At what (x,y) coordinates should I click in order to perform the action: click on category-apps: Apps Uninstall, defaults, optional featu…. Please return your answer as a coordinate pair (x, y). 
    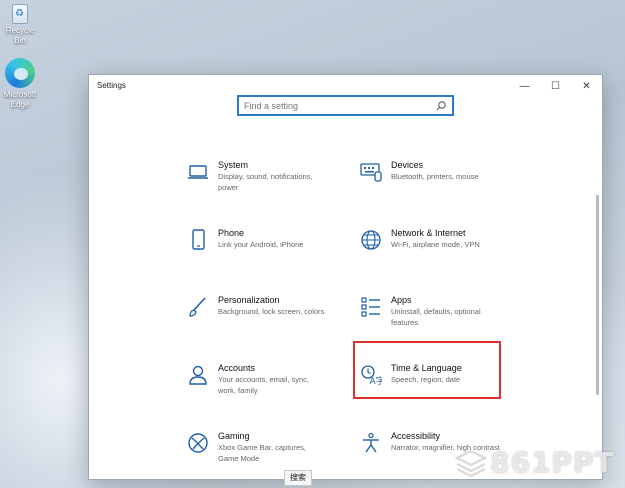
    Looking at the image, I should click on (435, 311).